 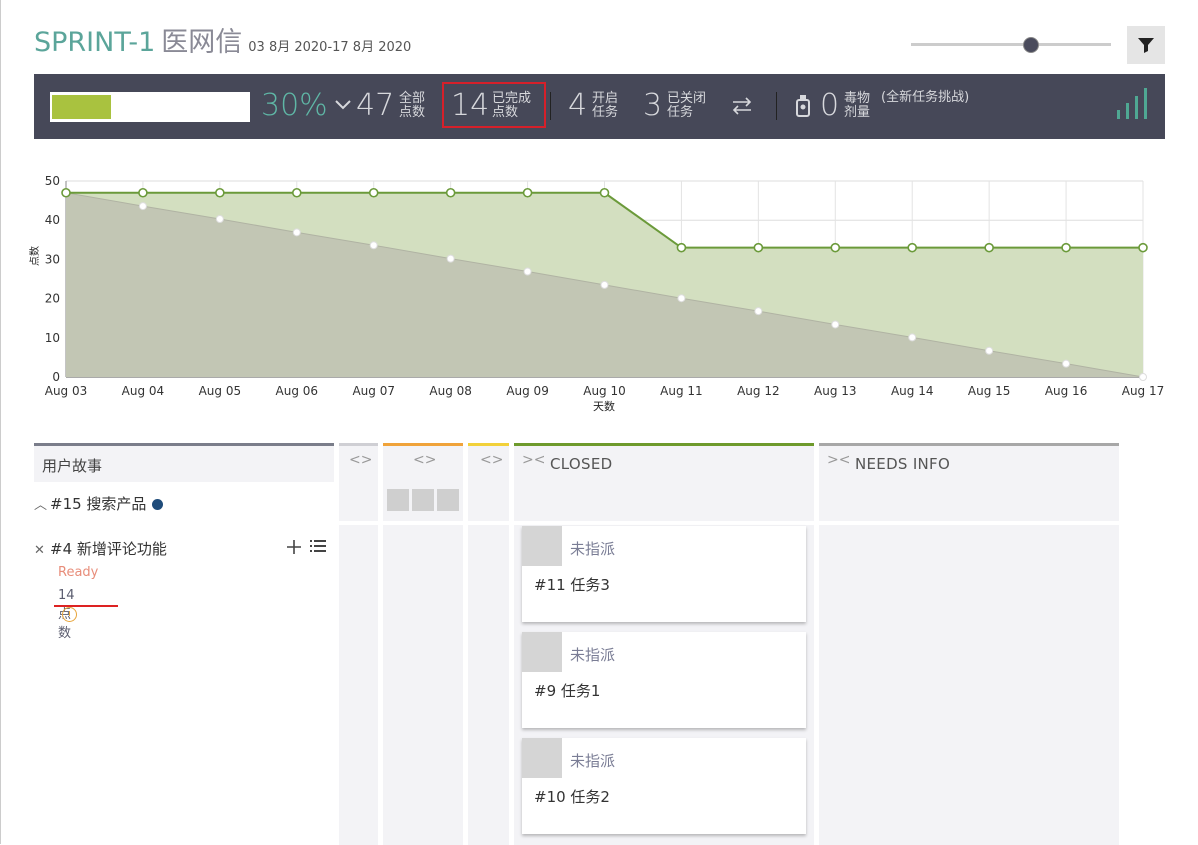 I want to click on y-tick-label: 30, so click(x=52, y=259).